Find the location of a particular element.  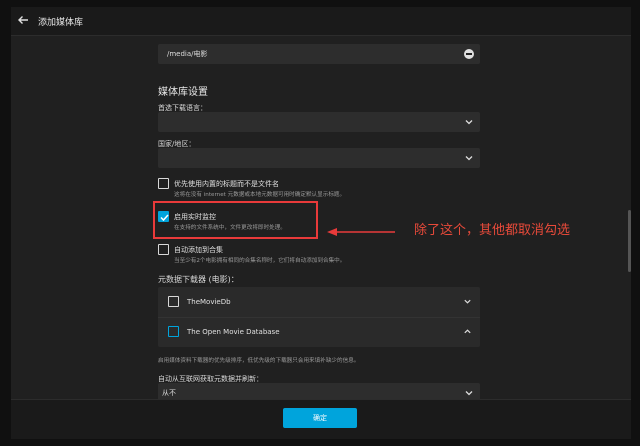

auto-collection-desc: 当至少有2个电影拥有相同的合集名称时，它们将自动添加到合集中。 is located at coordinates (260, 261).